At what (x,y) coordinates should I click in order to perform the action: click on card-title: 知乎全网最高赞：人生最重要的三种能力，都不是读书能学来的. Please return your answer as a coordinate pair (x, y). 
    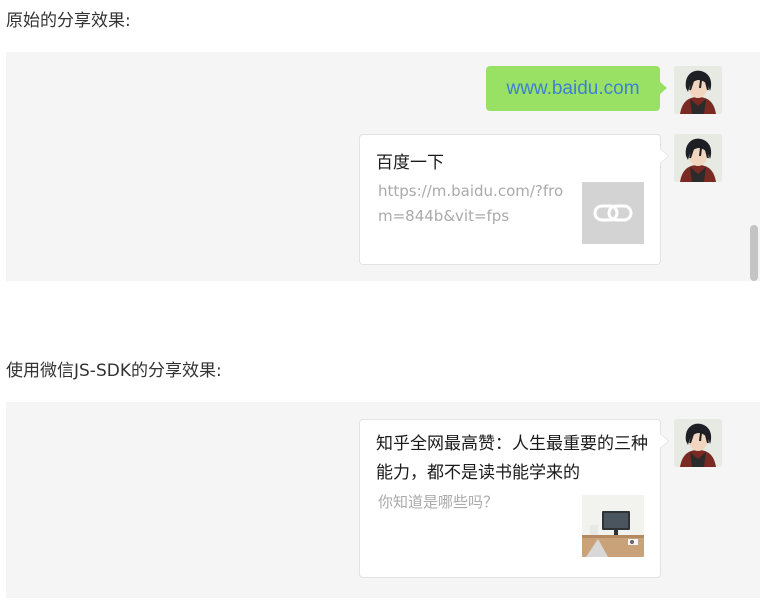
    Looking at the image, I should click on (512, 458).